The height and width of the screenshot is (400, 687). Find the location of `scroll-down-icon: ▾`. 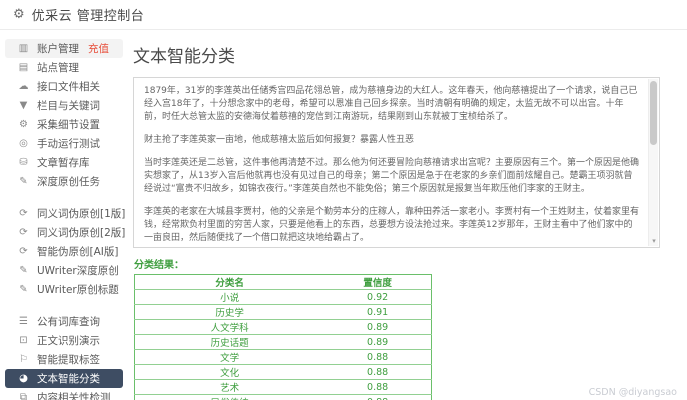

scroll-down-icon: ▾ is located at coordinates (654, 241).